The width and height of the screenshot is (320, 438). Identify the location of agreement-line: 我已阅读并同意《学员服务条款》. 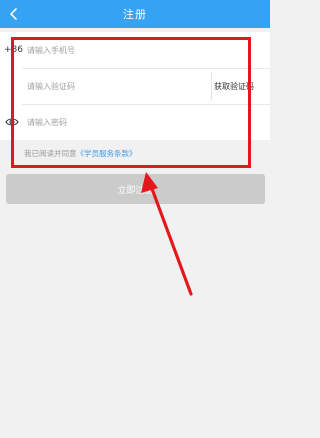
(80, 153).